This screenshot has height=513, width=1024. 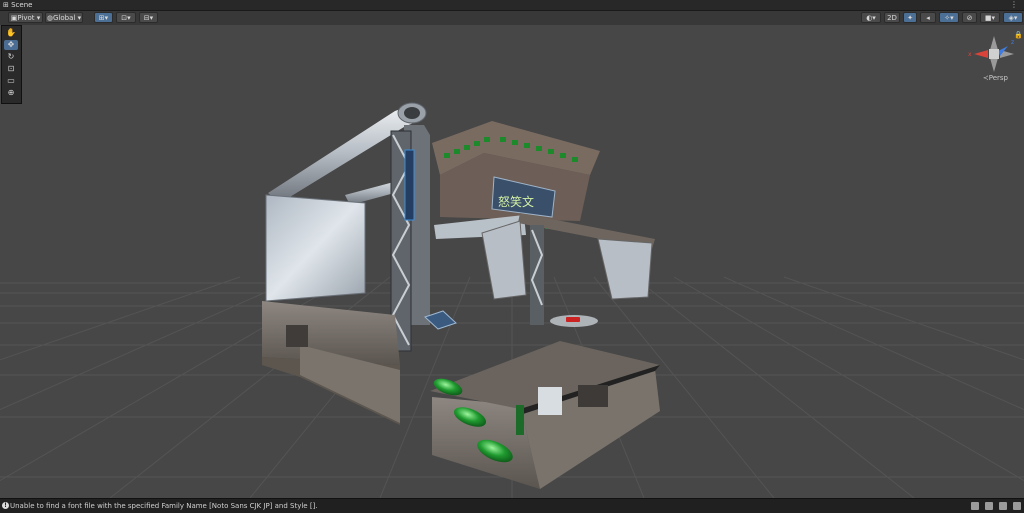 I want to click on camera-icon: ■▾, so click(x=990, y=18).